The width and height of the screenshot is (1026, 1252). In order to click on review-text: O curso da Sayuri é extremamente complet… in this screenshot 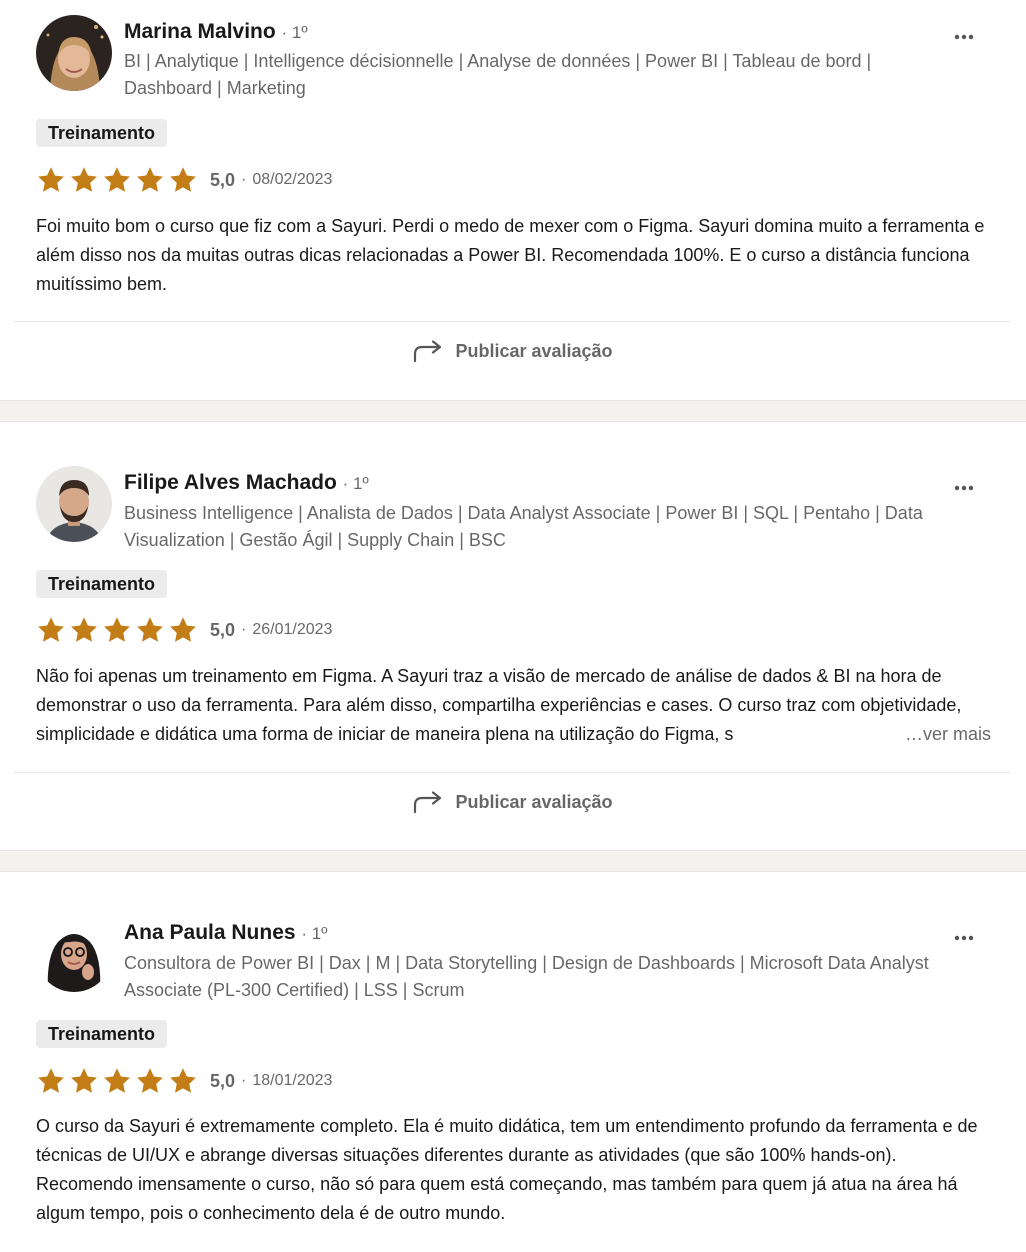, I will do `click(507, 1169)`.